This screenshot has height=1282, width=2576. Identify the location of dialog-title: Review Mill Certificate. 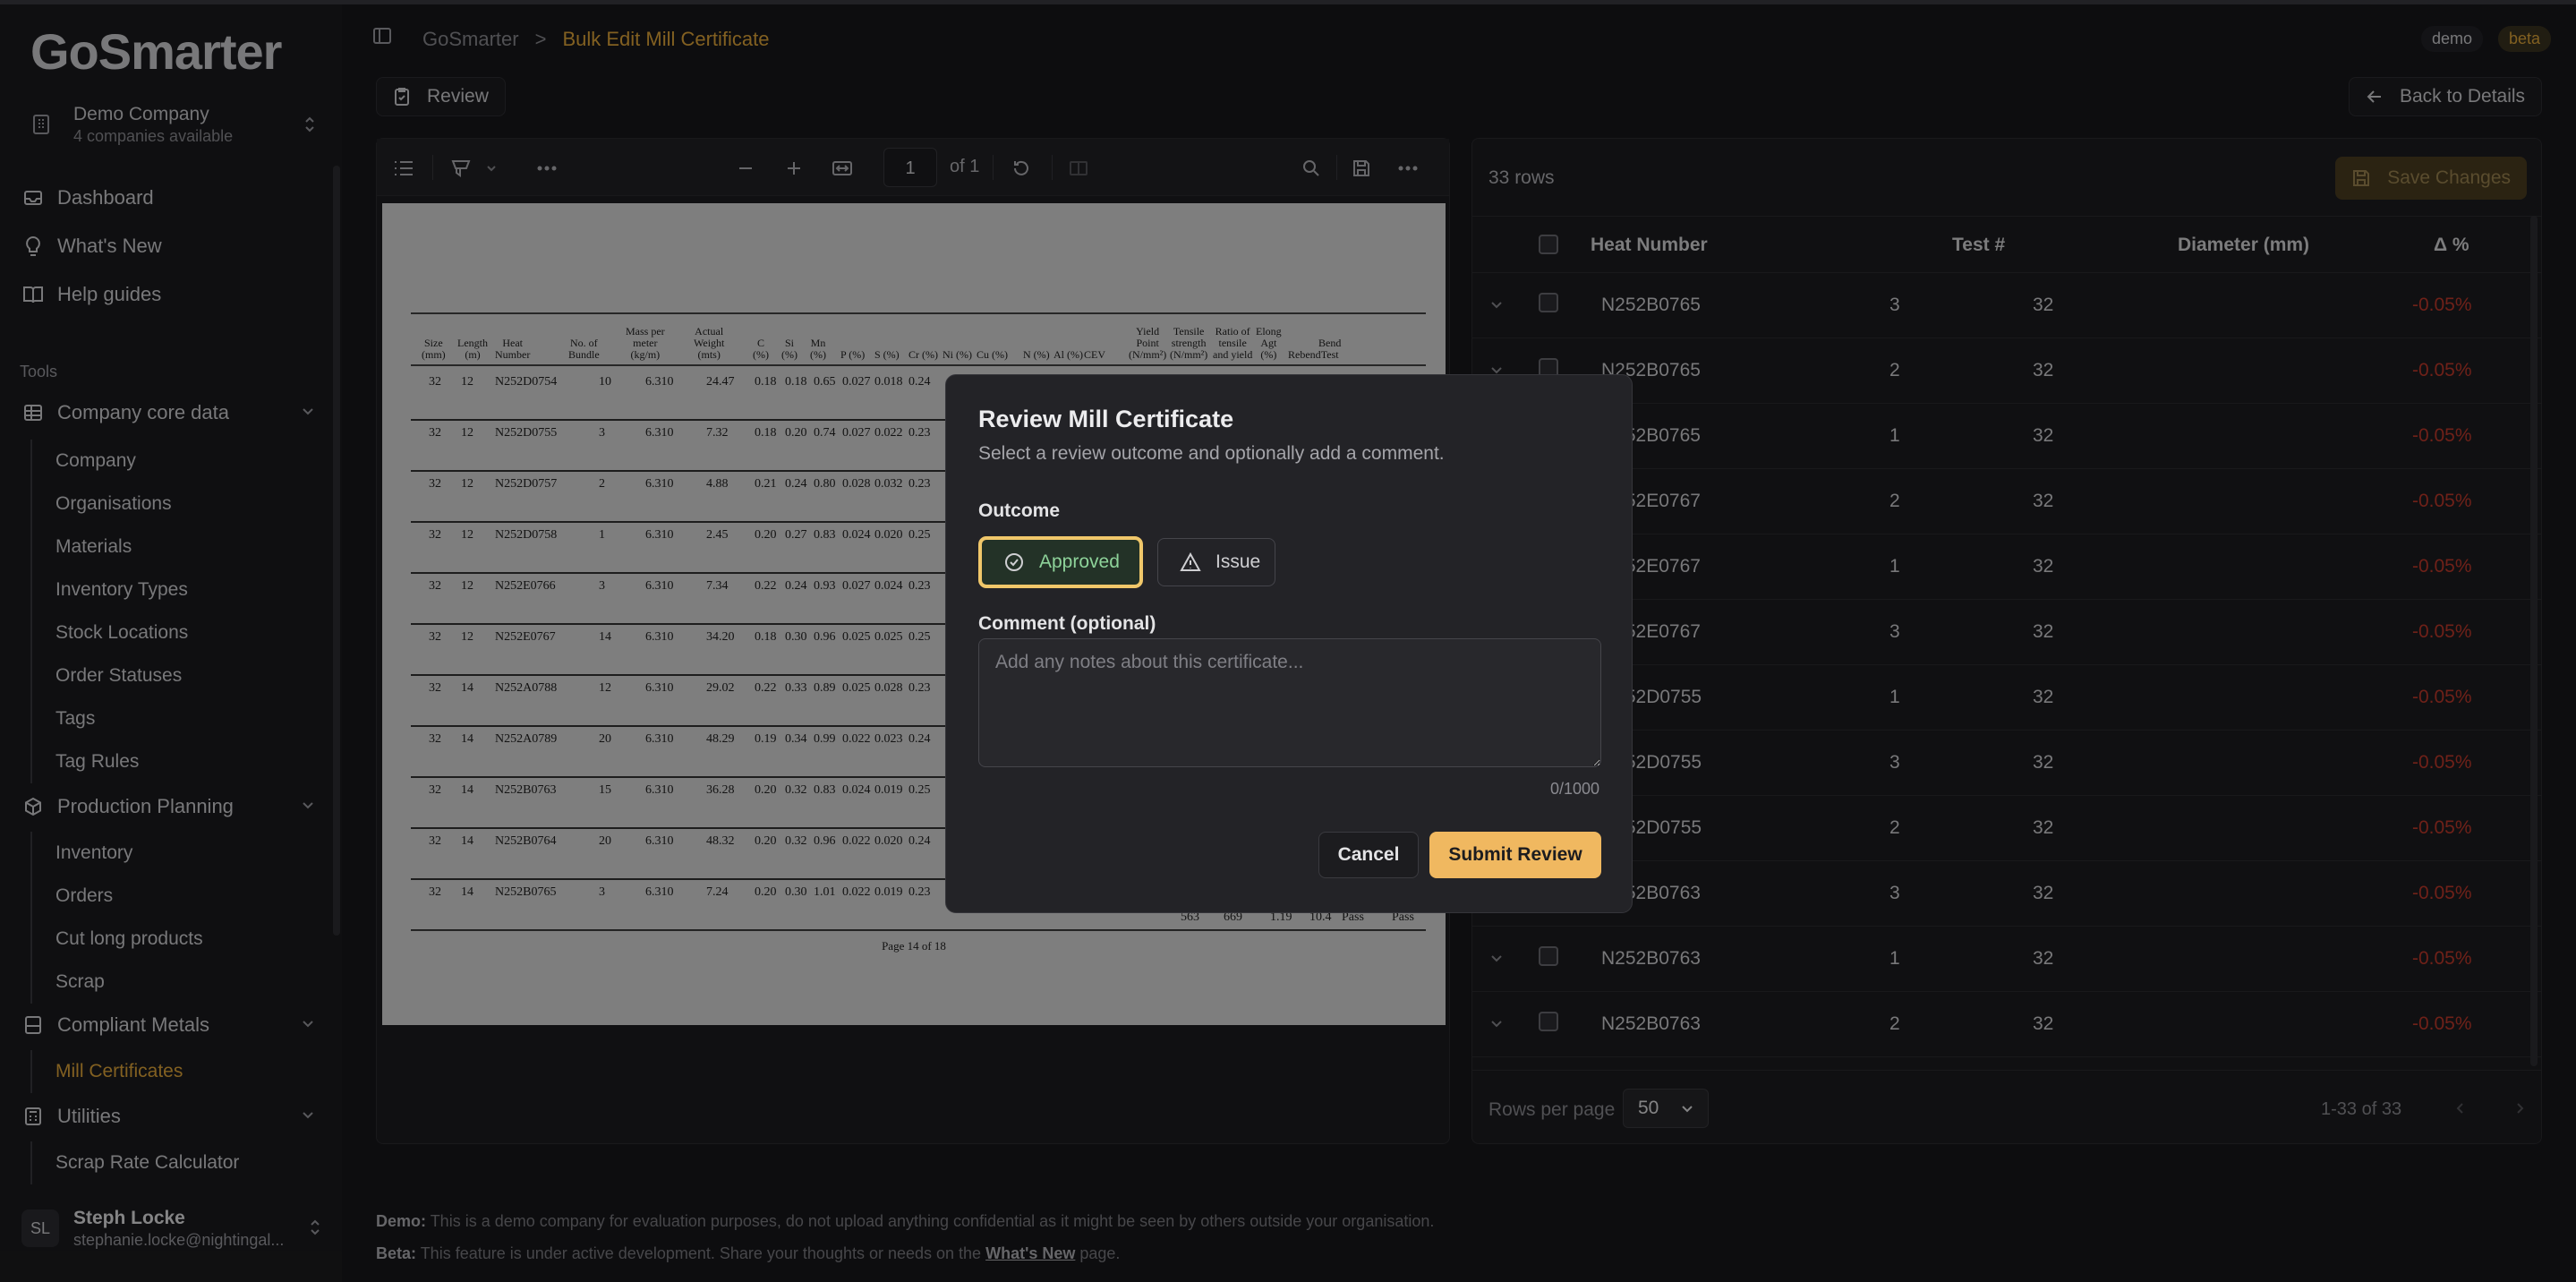
(1106, 419).